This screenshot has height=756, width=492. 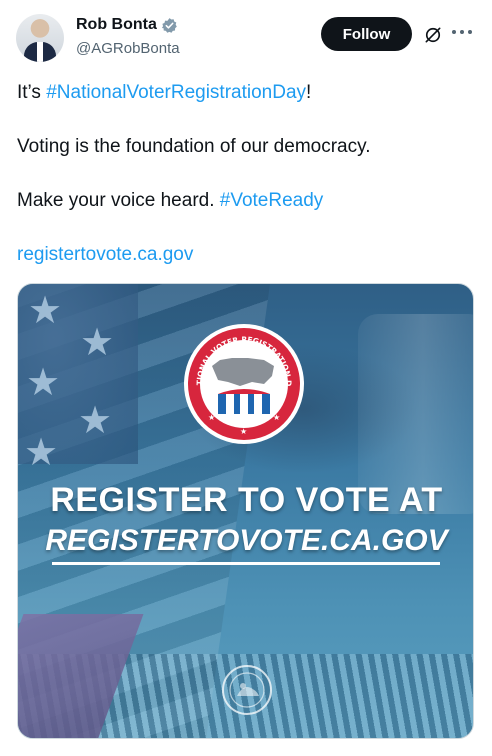 I want to click on line1-suffix: !, so click(x=309, y=92).